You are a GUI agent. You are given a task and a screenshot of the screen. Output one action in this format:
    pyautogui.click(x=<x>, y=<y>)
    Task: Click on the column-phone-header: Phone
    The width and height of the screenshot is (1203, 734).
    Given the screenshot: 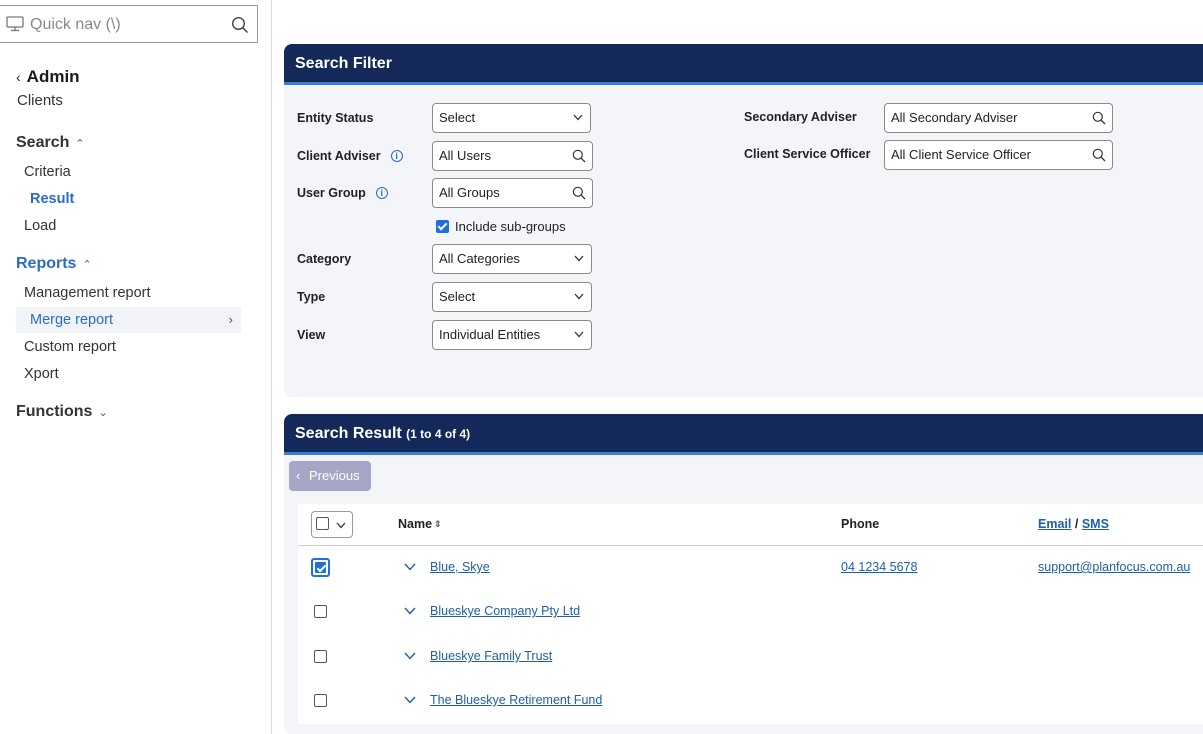 What is the action you would take?
    pyautogui.click(x=860, y=524)
    